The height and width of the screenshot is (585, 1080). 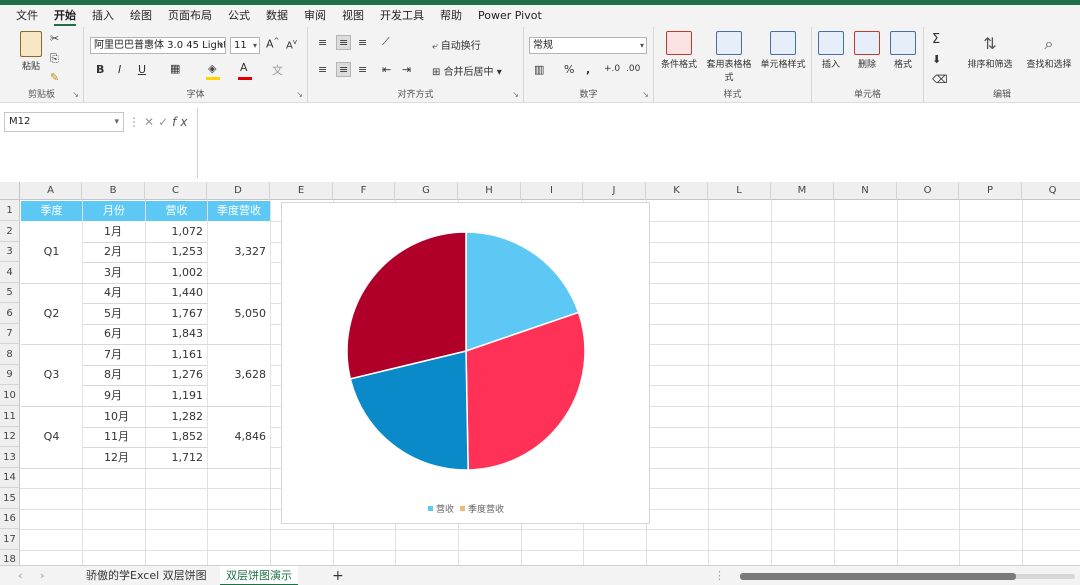 What do you see at coordinates (64, 122) in the screenshot?
I see `name-box: M12 ▾` at bounding box center [64, 122].